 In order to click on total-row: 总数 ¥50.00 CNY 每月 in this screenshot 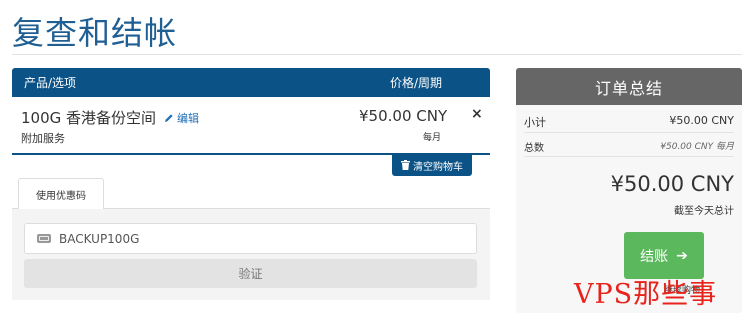, I will do `click(629, 146)`.